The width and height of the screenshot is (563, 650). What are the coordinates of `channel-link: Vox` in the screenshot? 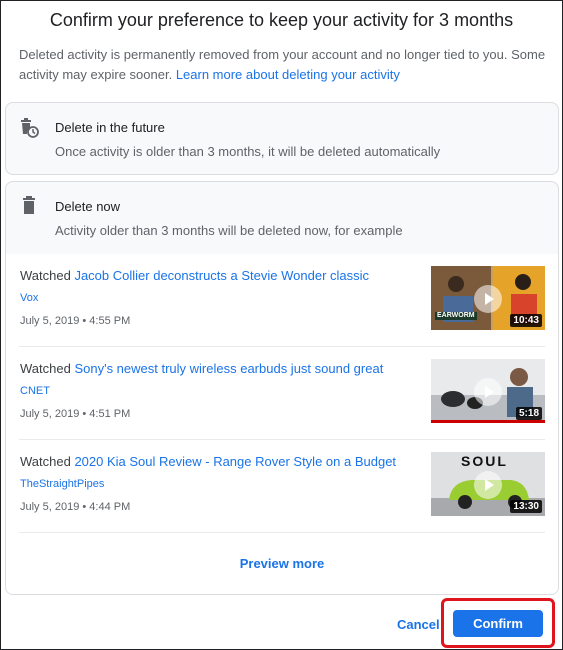 It's located at (29, 298).